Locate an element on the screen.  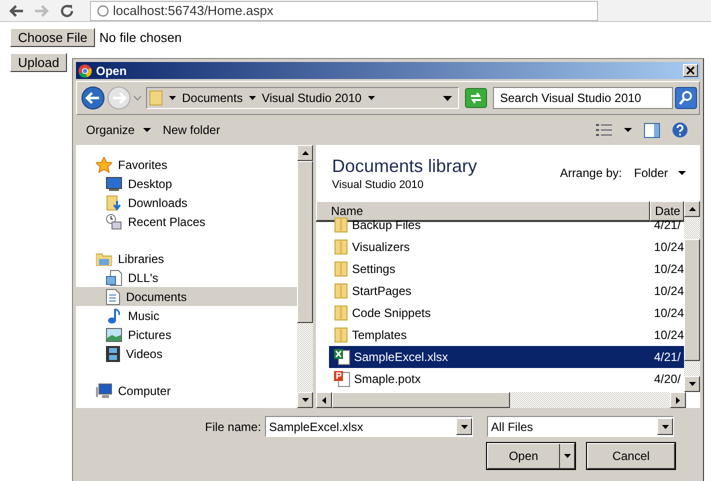
file-name-label: File name: is located at coordinates (233, 427).